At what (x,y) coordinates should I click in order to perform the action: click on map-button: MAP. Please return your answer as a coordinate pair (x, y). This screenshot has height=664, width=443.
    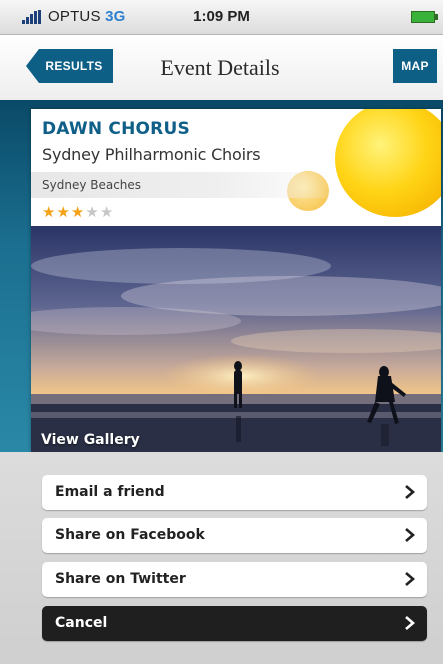
    Looking at the image, I should click on (415, 66).